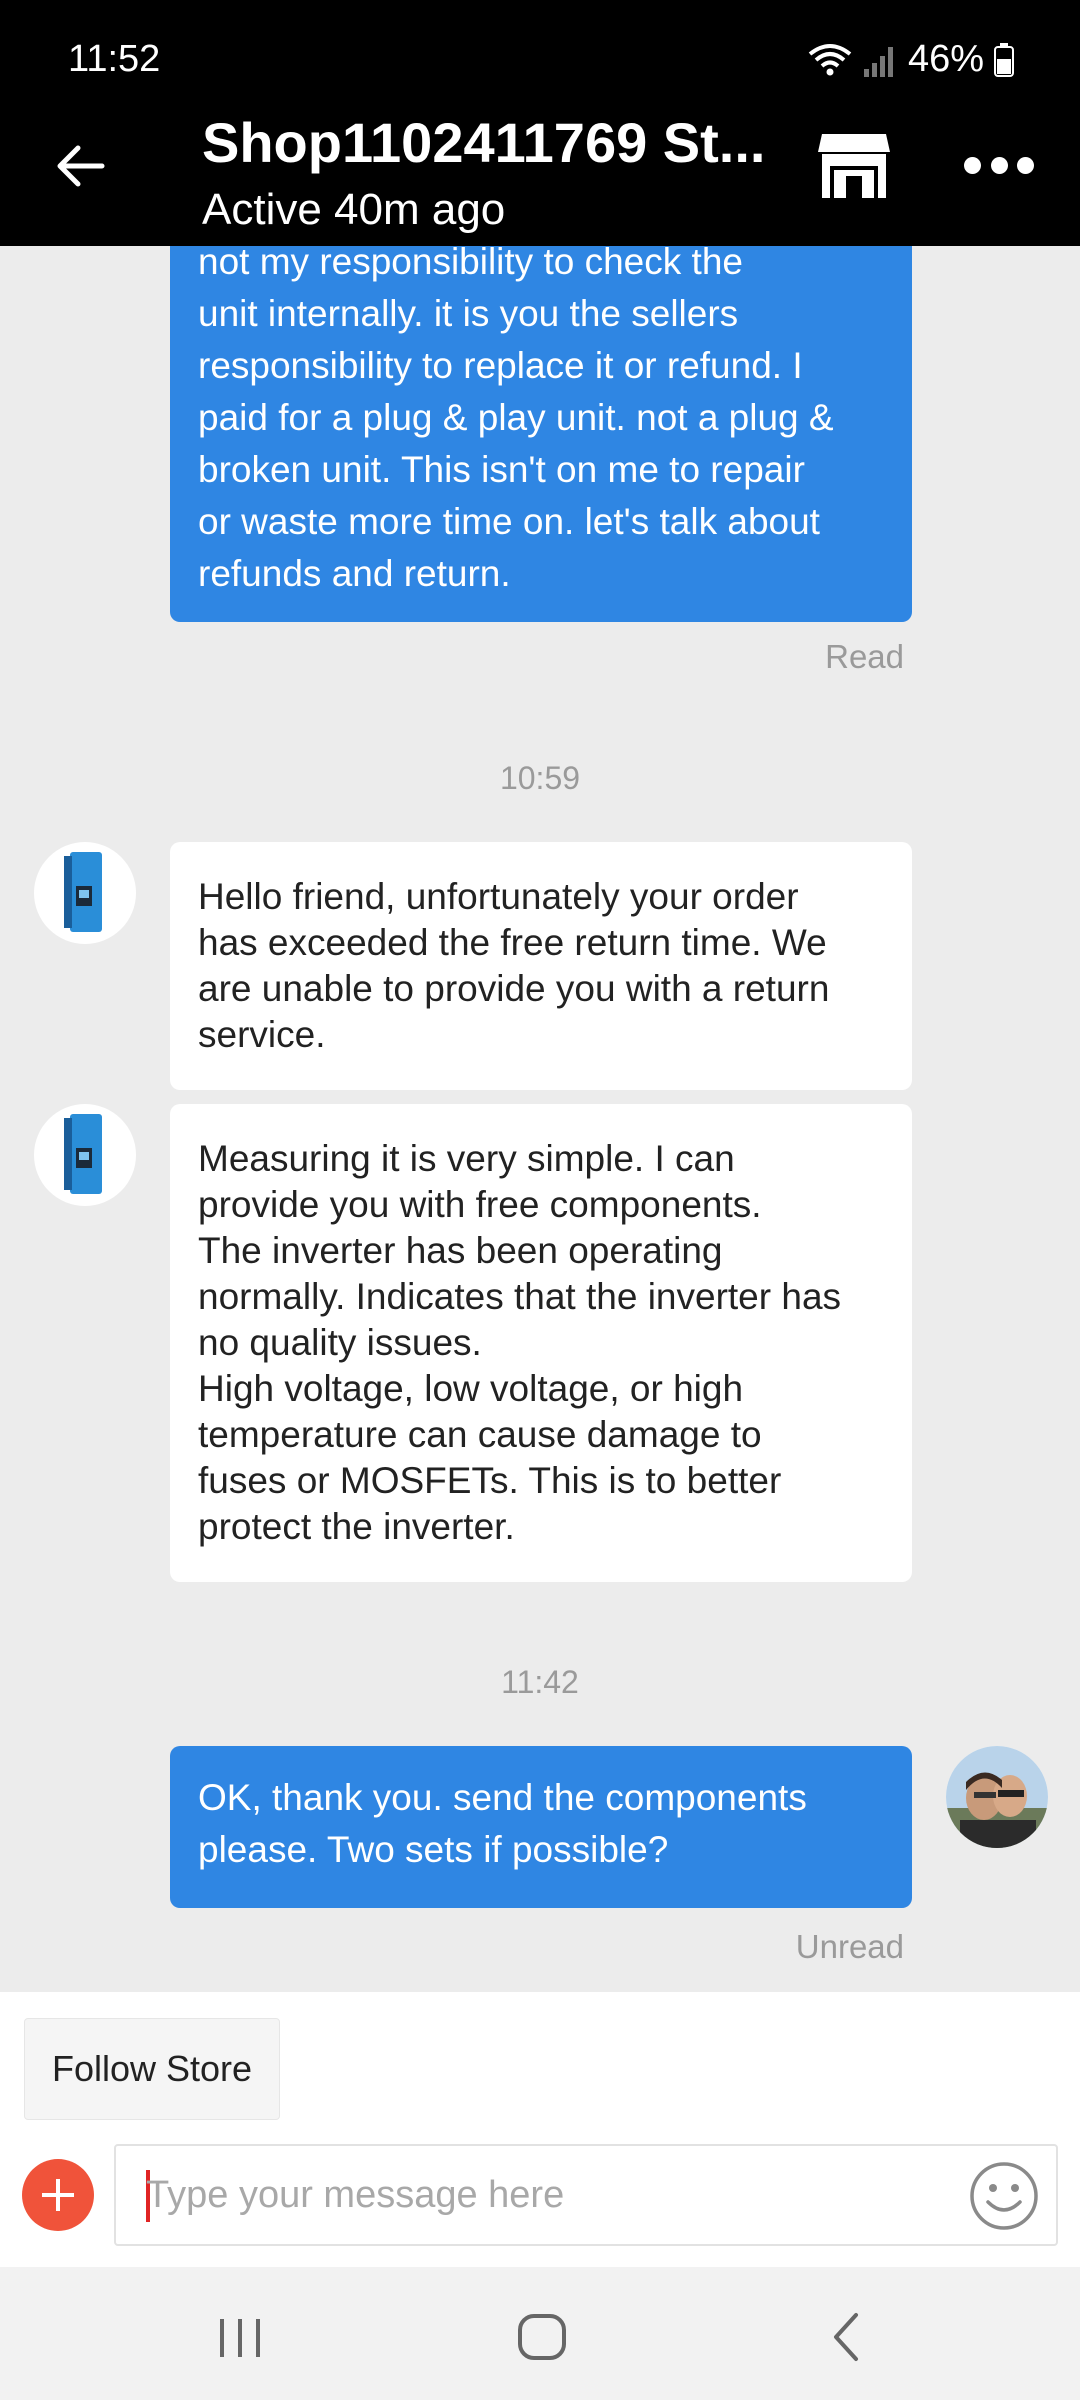 This screenshot has height=2400, width=1080. What do you see at coordinates (945, 59) in the screenshot?
I see `battery-percent: 46%` at bounding box center [945, 59].